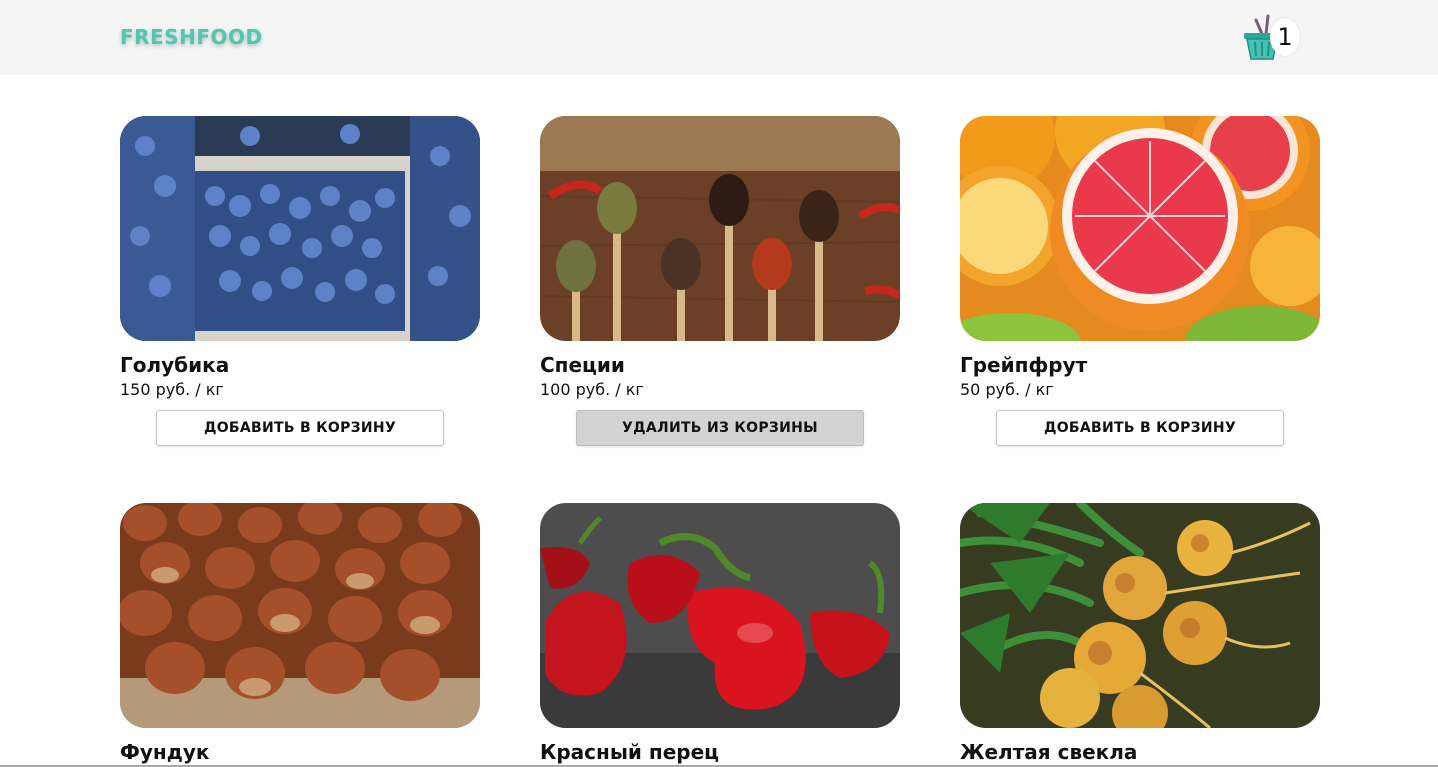 This screenshot has width=1438, height=767. I want to click on site-header: FRESHFOOD 1, so click(719, 37).